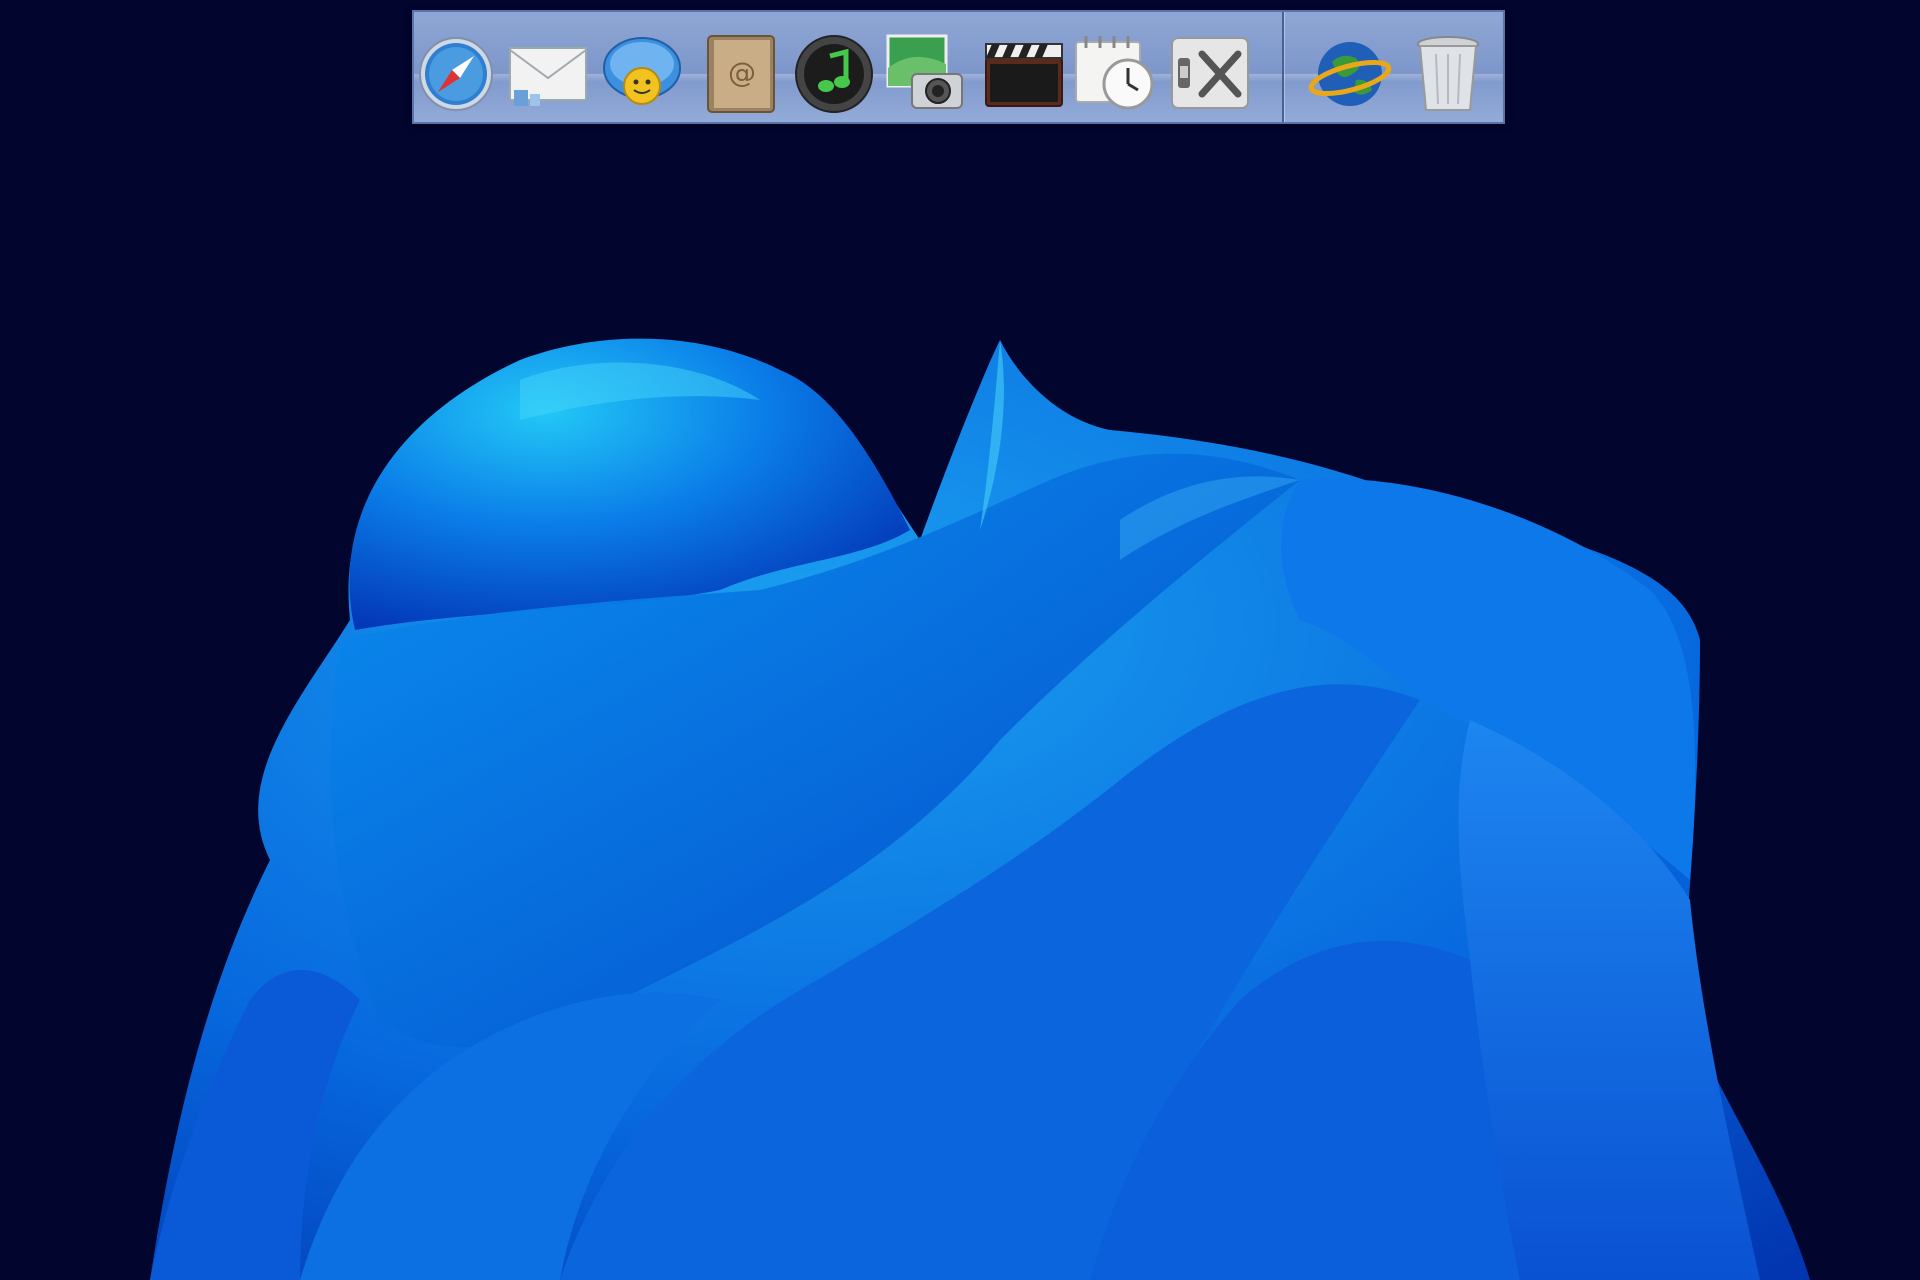 The image size is (1920, 1280). Describe the element at coordinates (1114, 72) in the screenshot. I see `calendar-clock-icon` at that location.